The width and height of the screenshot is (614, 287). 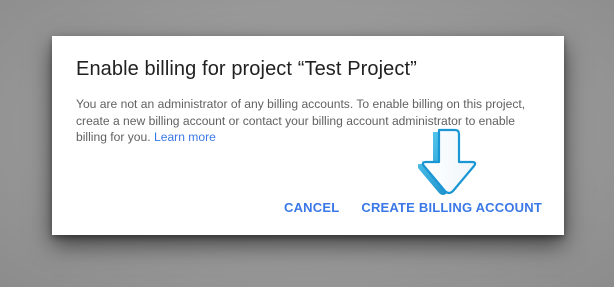 I want to click on cancel-button: CANCEL, so click(x=311, y=207).